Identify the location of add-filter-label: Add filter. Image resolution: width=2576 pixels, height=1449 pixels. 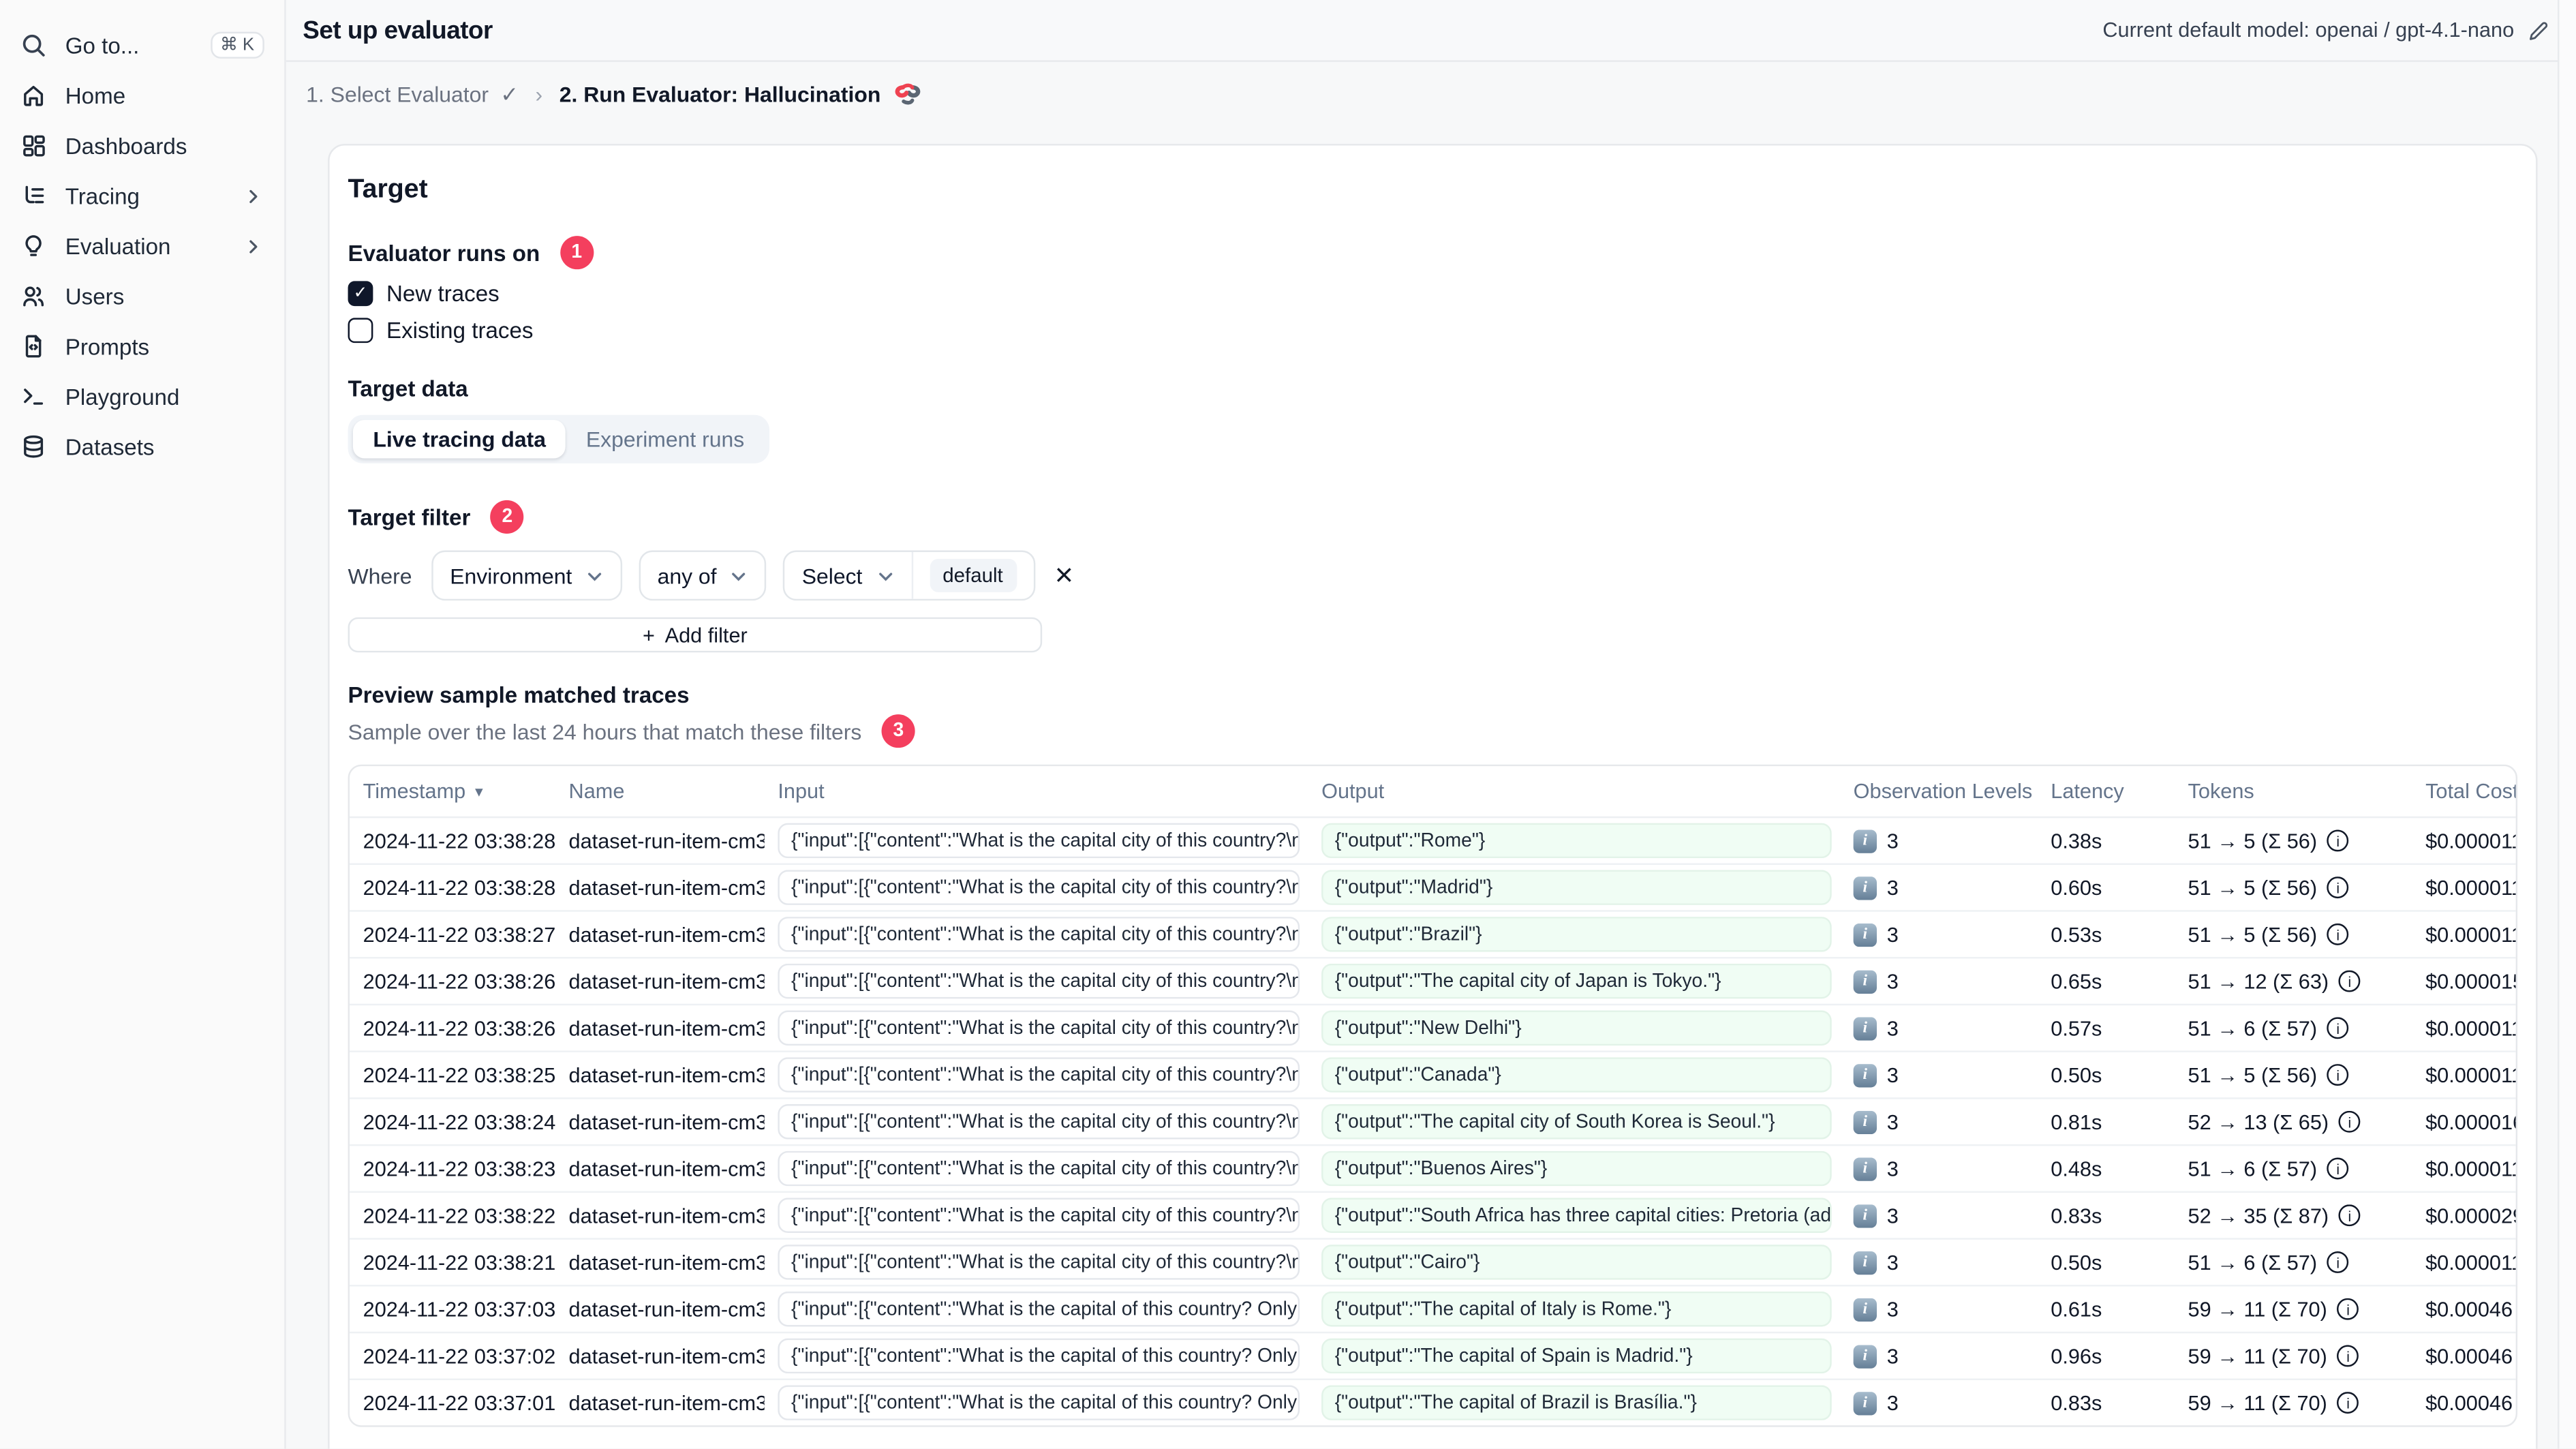
(706, 635).